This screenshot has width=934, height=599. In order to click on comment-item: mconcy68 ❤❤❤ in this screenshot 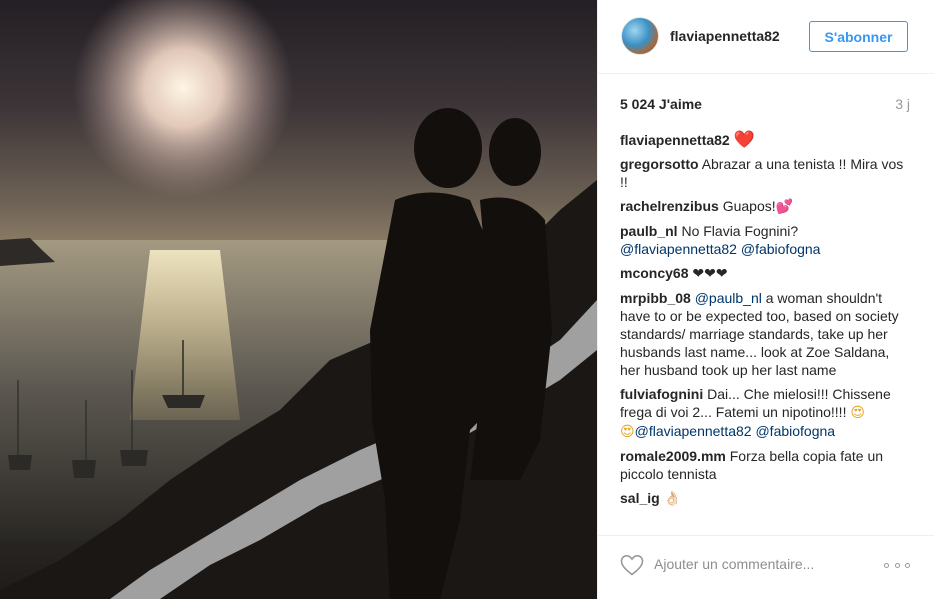, I will do `click(766, 273)`.